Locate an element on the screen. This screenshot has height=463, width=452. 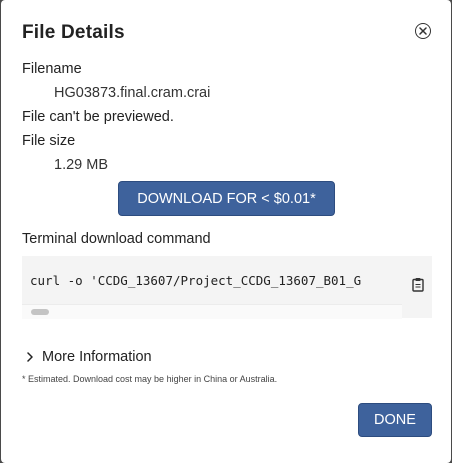
close-icon is located at coordinates (423, 31).